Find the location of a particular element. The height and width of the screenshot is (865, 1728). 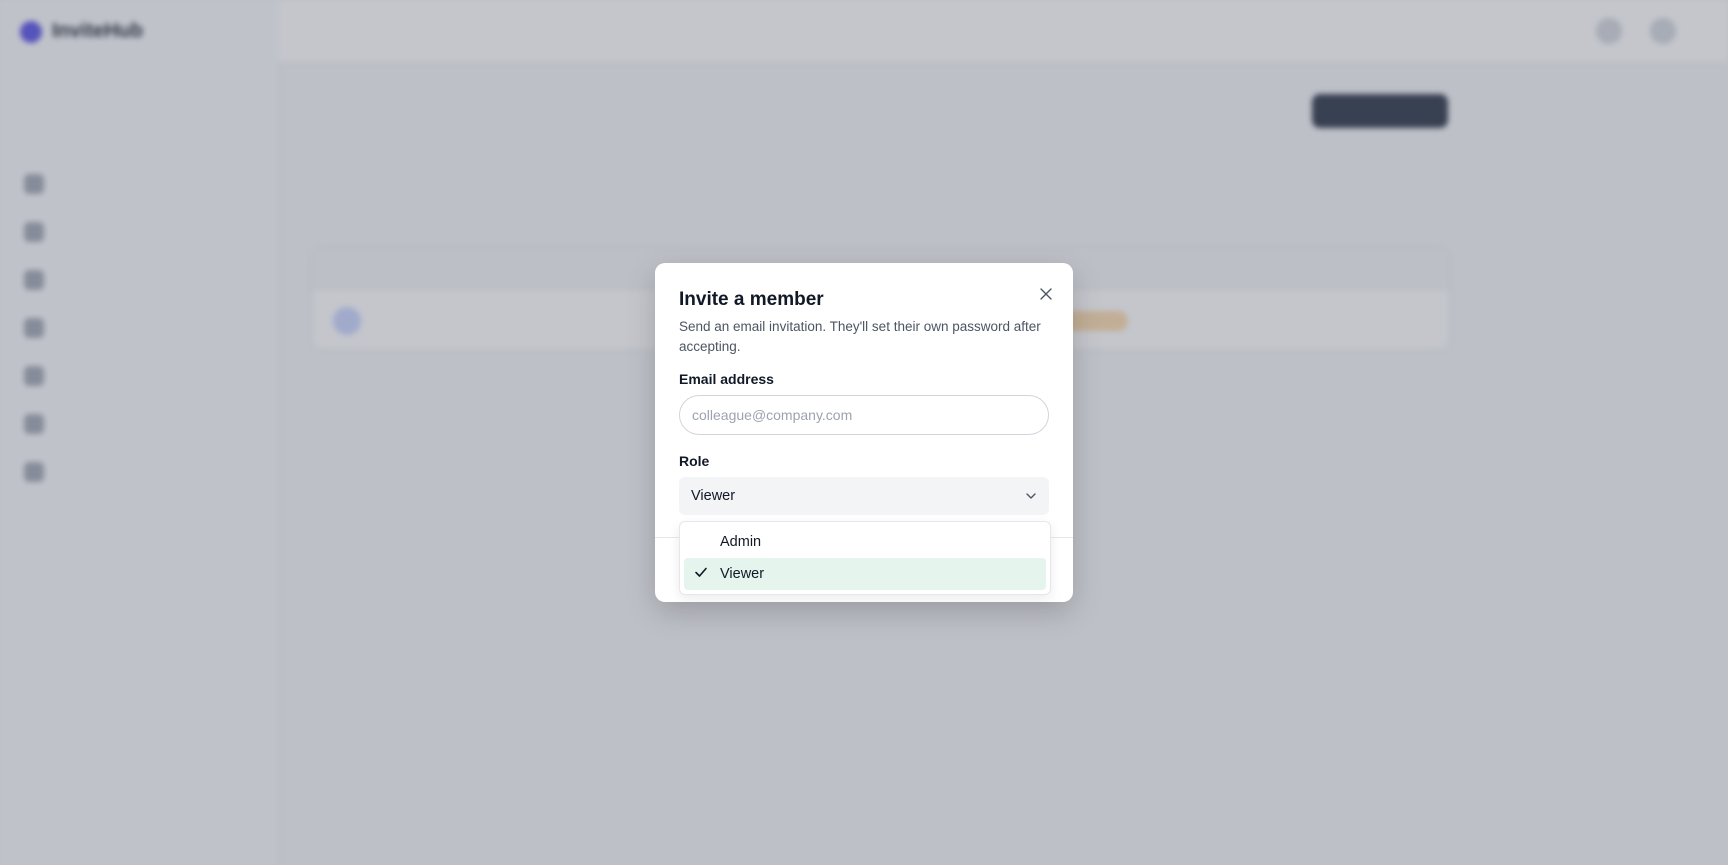

role-dropdown-menu: Admin Viewer is located at coordinates (865, 558).